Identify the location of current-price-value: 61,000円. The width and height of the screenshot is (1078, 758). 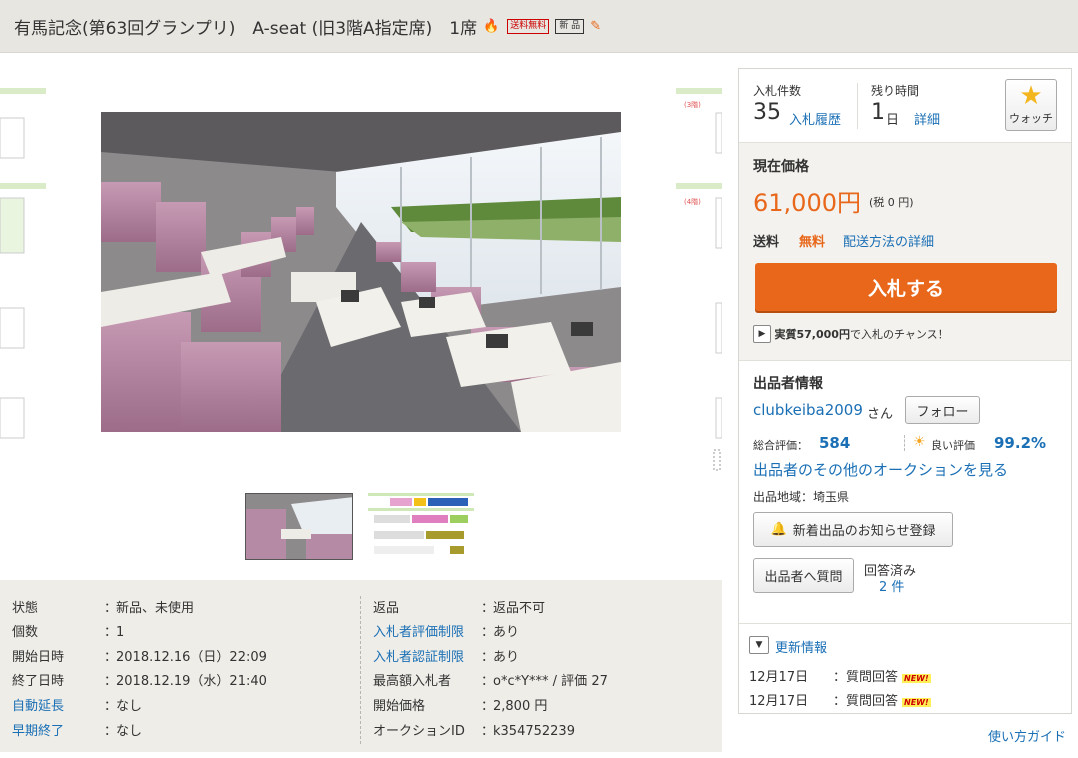
(807, 203).